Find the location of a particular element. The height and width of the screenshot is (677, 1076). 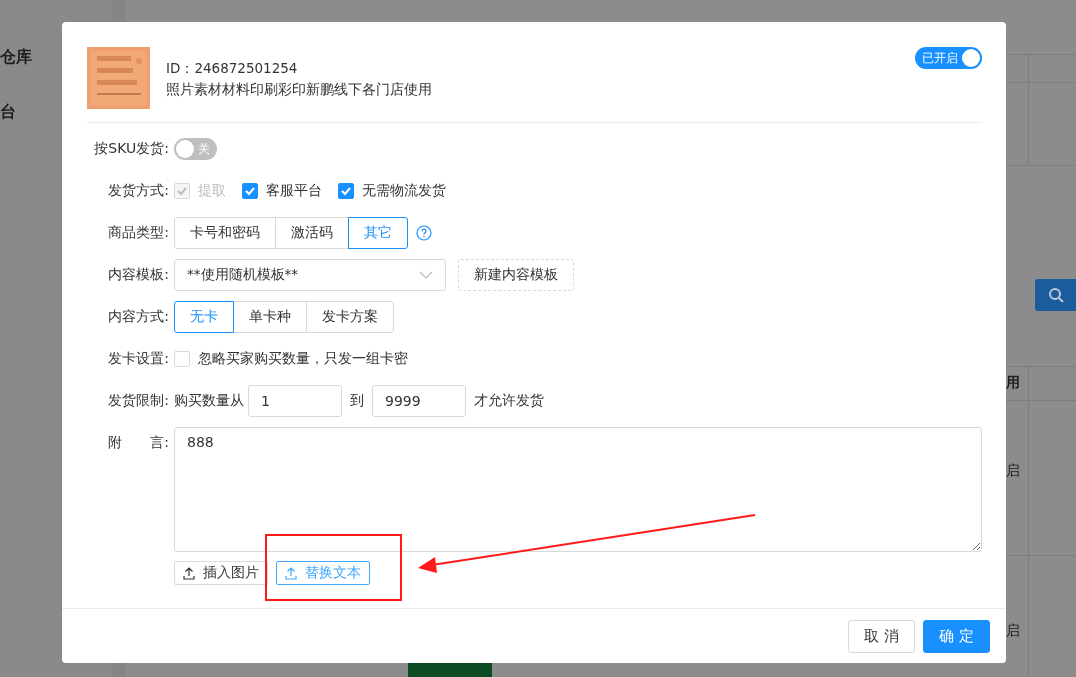

range-separator: 到 is located at coordinates (357, 401).